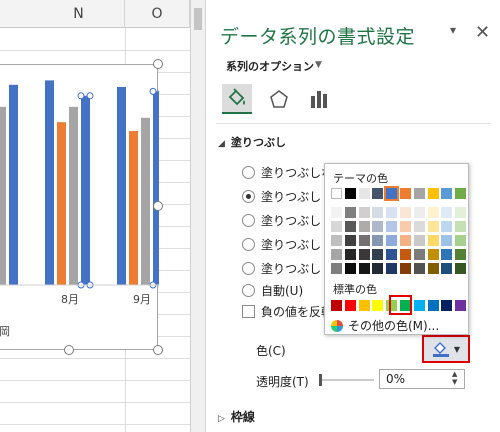 The width and height of the screenshot is (500, 432). What do you see at coordinates (157, 14) in the screenshot?
I see `column-header-o: O` at bounding box center [157, 14].